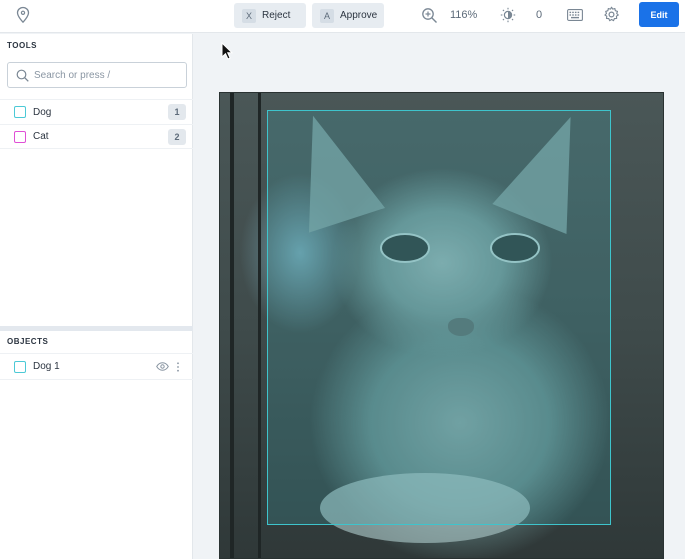 The height and width of the screenshot is (559, 685). What do you see at coordinates (327, 15) in the screenshot?
I see `approve-hotkey: A` at bounding box center [327, 15].